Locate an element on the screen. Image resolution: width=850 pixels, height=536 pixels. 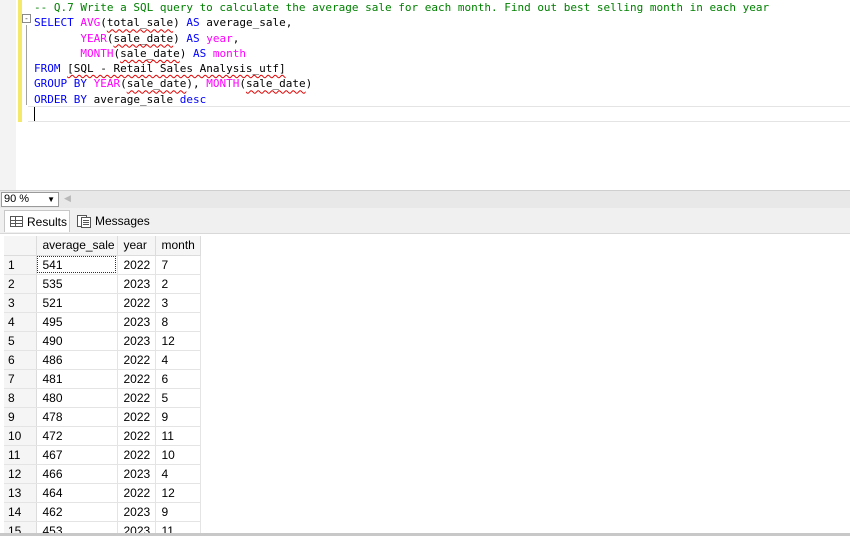
cell-average-sale: 467 is located at coordinates (77, 455).